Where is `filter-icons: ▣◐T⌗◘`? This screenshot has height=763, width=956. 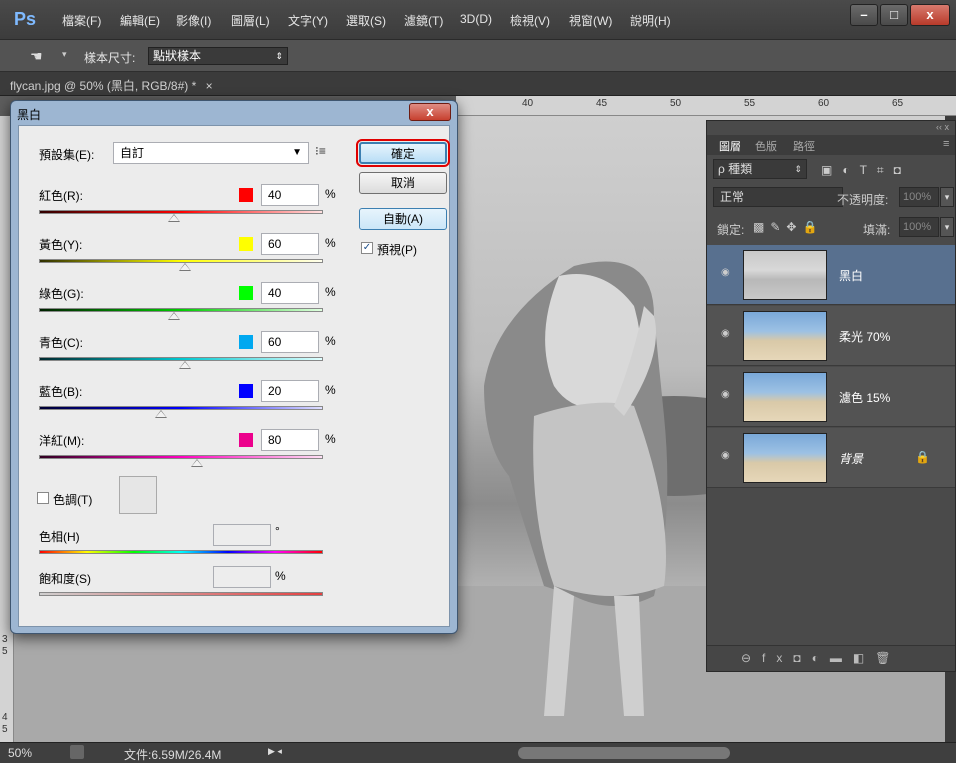 filter-icons: ▣◐T⌗◘ is located at coordinates (866, 170).